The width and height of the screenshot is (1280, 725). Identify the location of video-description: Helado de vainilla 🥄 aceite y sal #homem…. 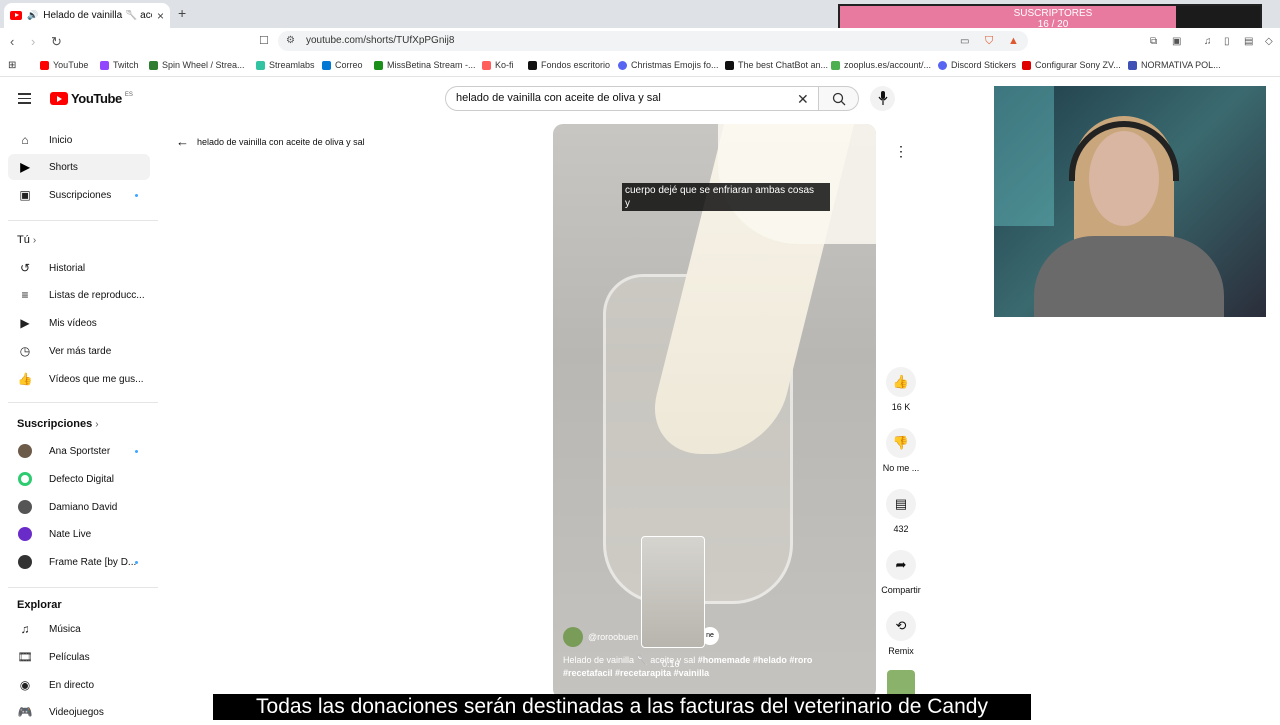
(708, 667).